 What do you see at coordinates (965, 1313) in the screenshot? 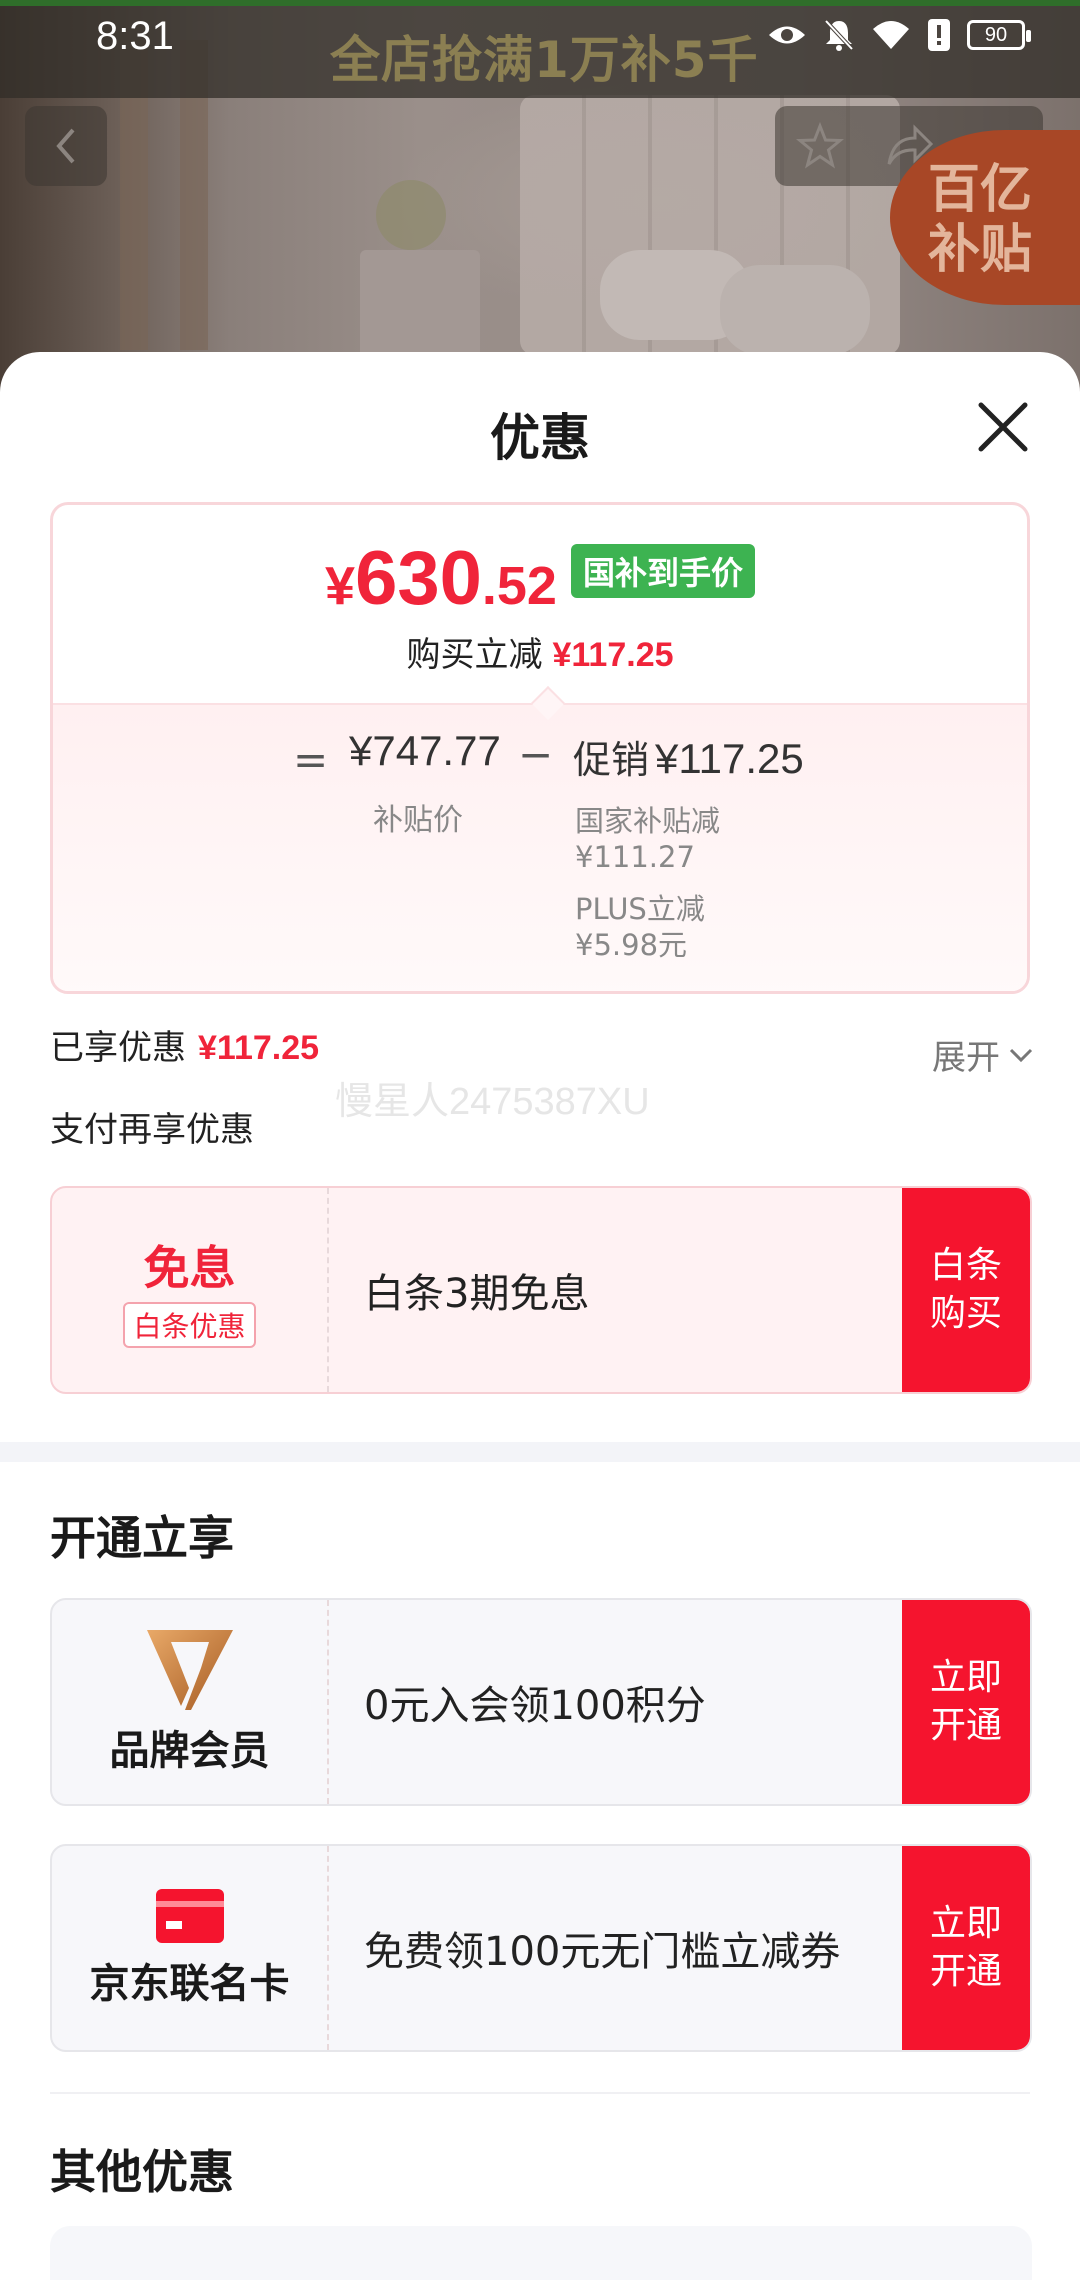
I see `baitiao-buy-line2: 购买` at bounding box center [965, 1313].